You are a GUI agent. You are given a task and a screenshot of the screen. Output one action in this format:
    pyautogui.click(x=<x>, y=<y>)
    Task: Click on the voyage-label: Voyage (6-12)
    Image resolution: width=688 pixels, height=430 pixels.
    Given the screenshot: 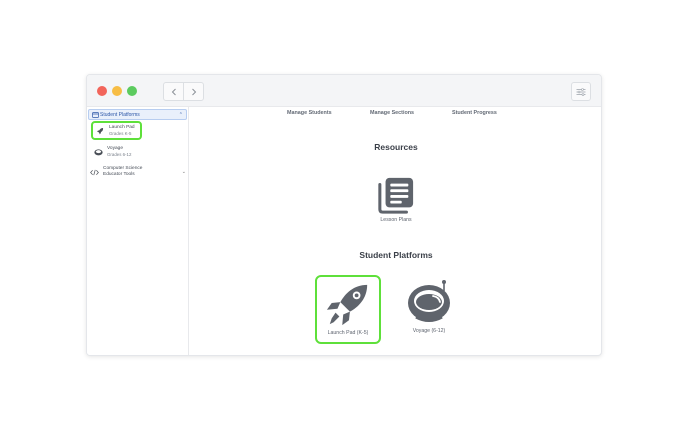 What is the action you would take?
    pyautogui.click(x=429, y=331)
    